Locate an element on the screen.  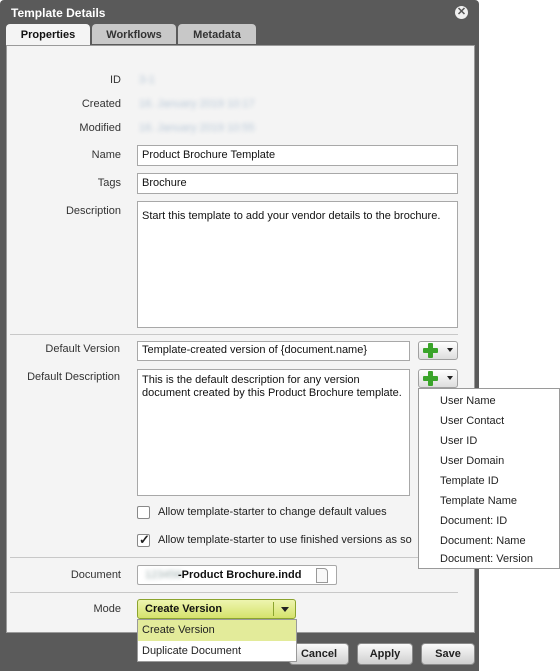
apply-button: Apply is located at coordinates (385, 654).